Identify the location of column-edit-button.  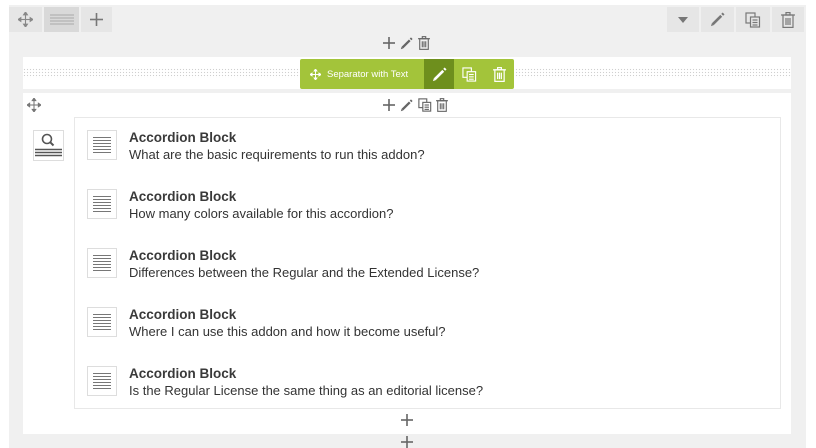
(406, 43).